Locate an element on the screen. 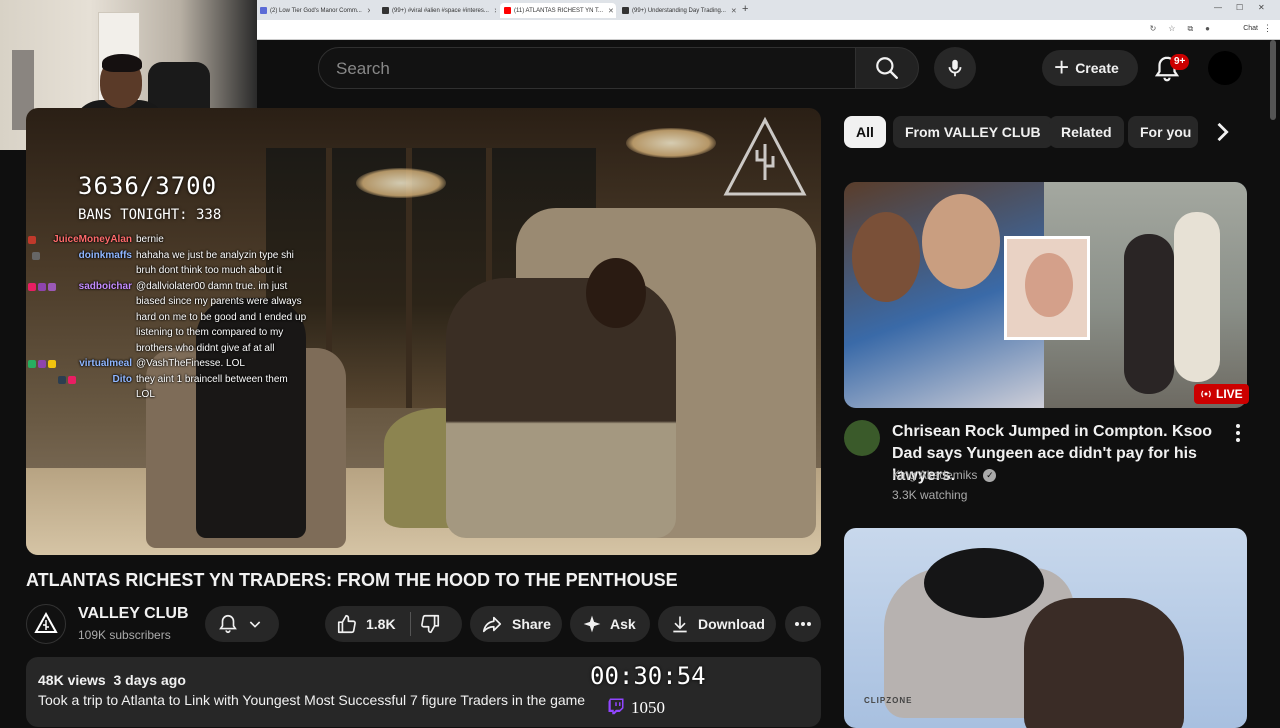  channel-avatar is located at coordinates (46, 624).